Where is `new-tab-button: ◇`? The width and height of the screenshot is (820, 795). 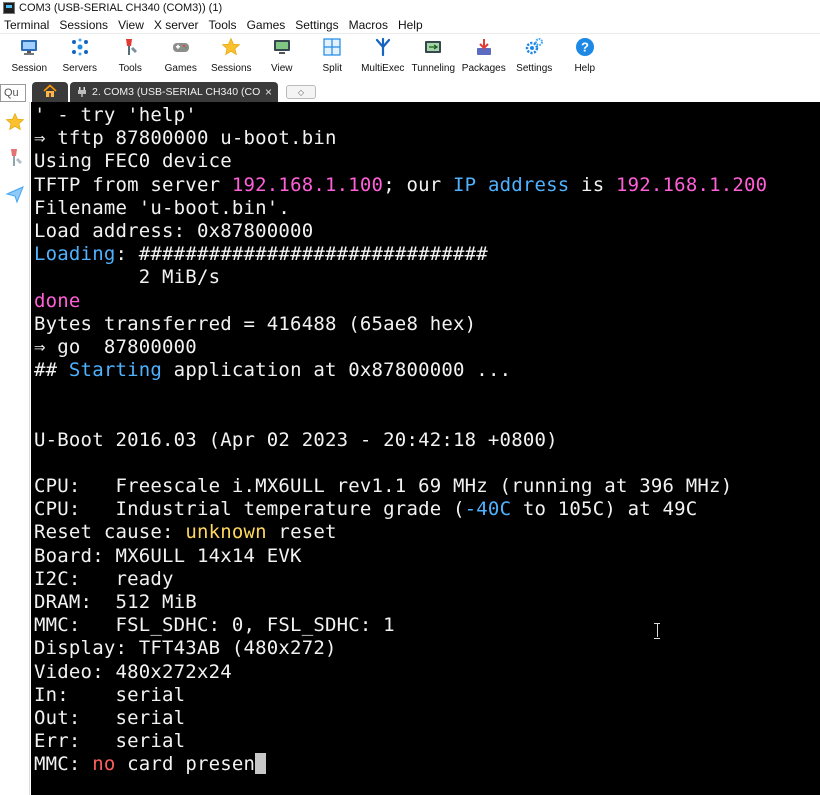
new-tab-button: ◇ is located at coordinates (301, 92).